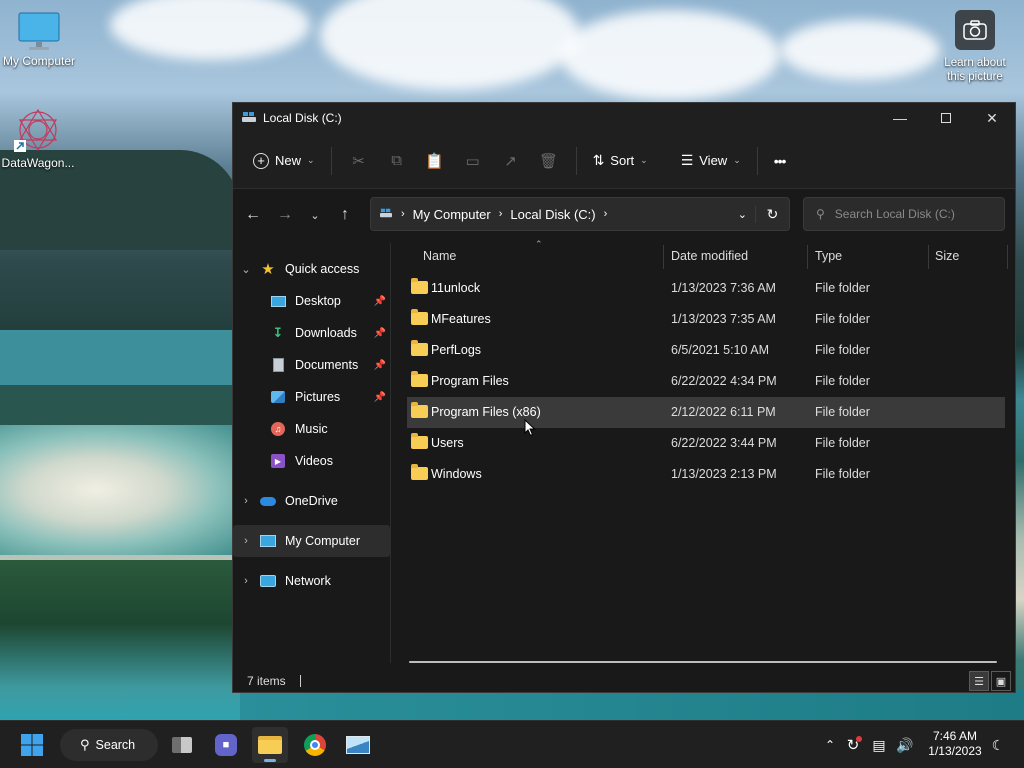 The image size is (1024, 768). I want to click on chrome-icon, so click(315, 745).